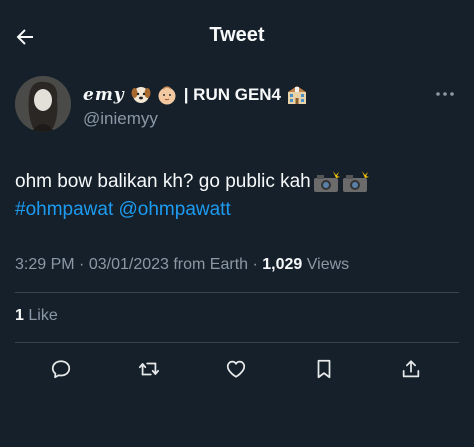 This screenshot has height=447, width=474. I want to click on tweet-source: from Earth, so click(211, 264).